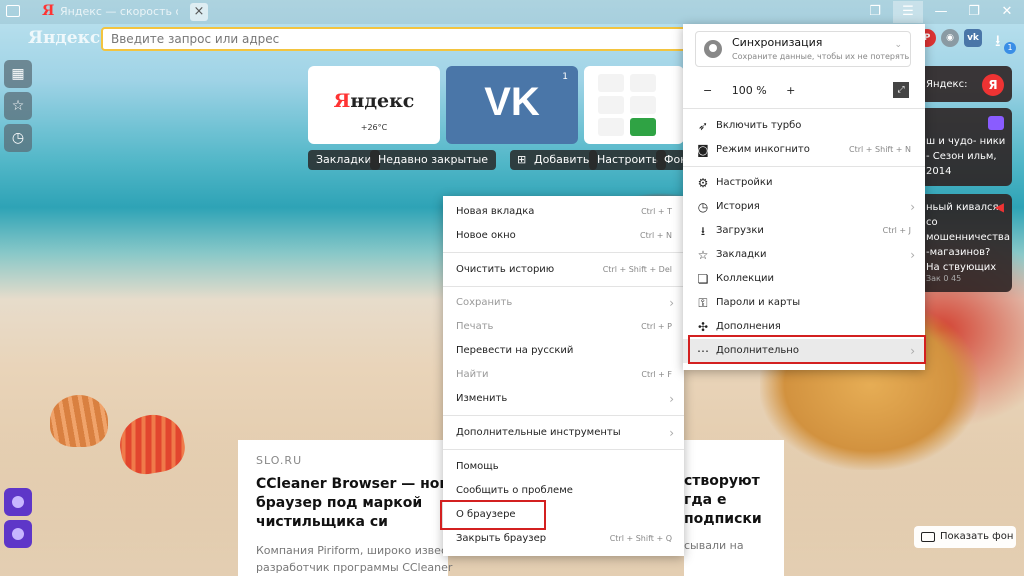 The image size is (1024, 576). What do you see at coordinates (1010, 48) in the screenshot?
I see `download-badge: 1` at bounding box center [1010, 48].